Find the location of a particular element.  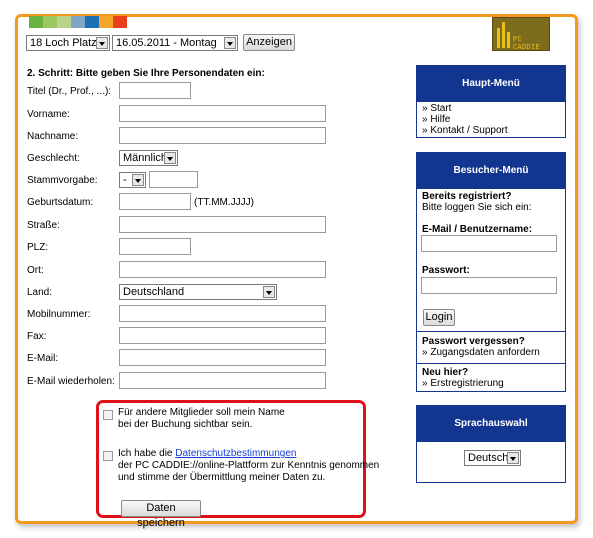

language-select: Deutsch is located at coordinates (492, 458).